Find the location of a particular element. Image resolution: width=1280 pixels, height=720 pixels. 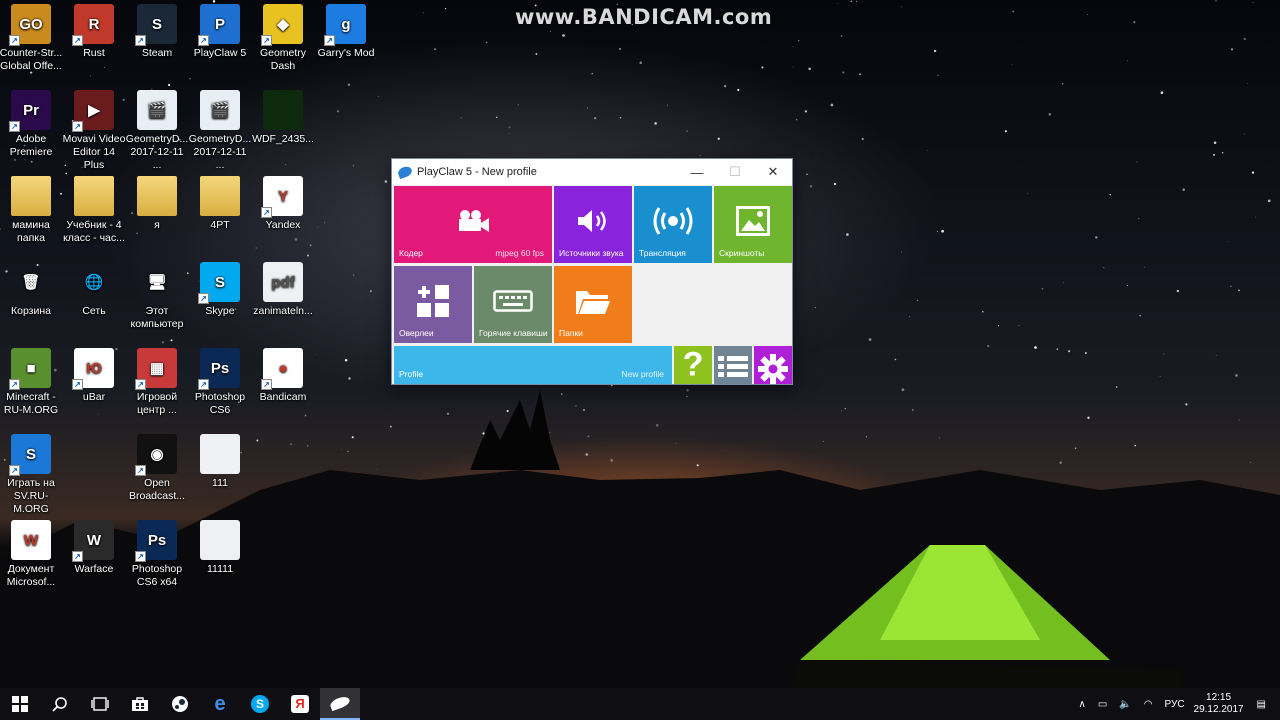

desktop-icon-label: Adobe Premiere is located at coordinates (31, 145).